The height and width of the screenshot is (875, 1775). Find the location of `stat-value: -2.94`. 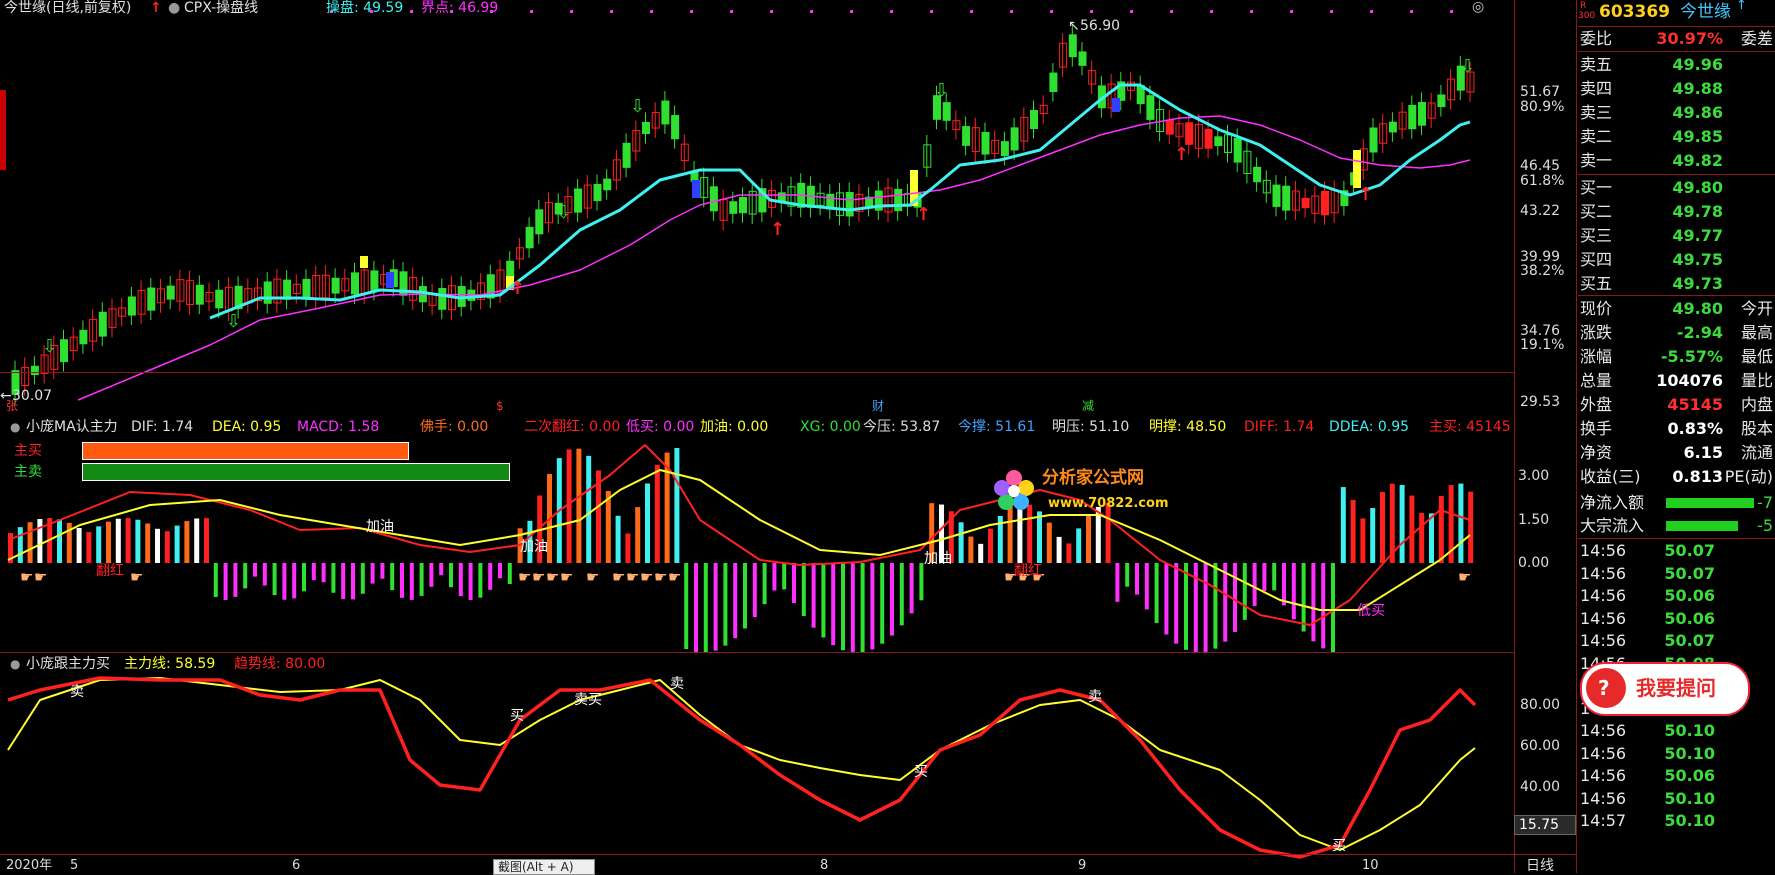

stat-value: -2.94 is located at coordinates (1699, 332).